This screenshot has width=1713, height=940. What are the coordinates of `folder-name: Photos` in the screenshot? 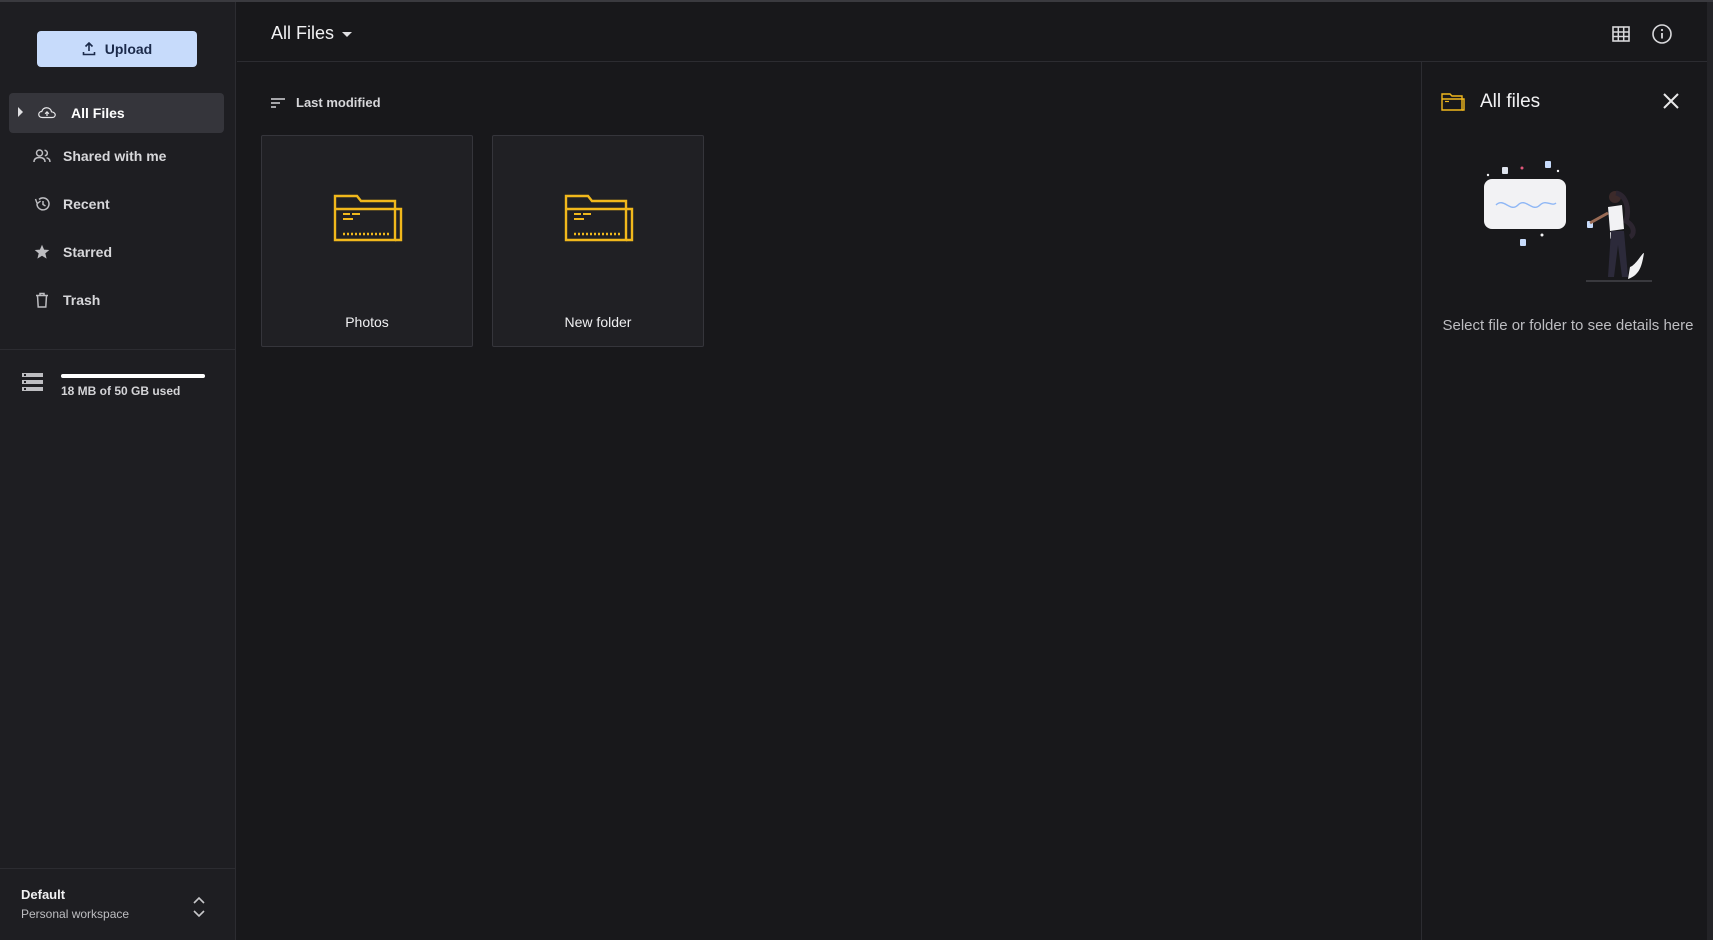 It's located at (367, 322).